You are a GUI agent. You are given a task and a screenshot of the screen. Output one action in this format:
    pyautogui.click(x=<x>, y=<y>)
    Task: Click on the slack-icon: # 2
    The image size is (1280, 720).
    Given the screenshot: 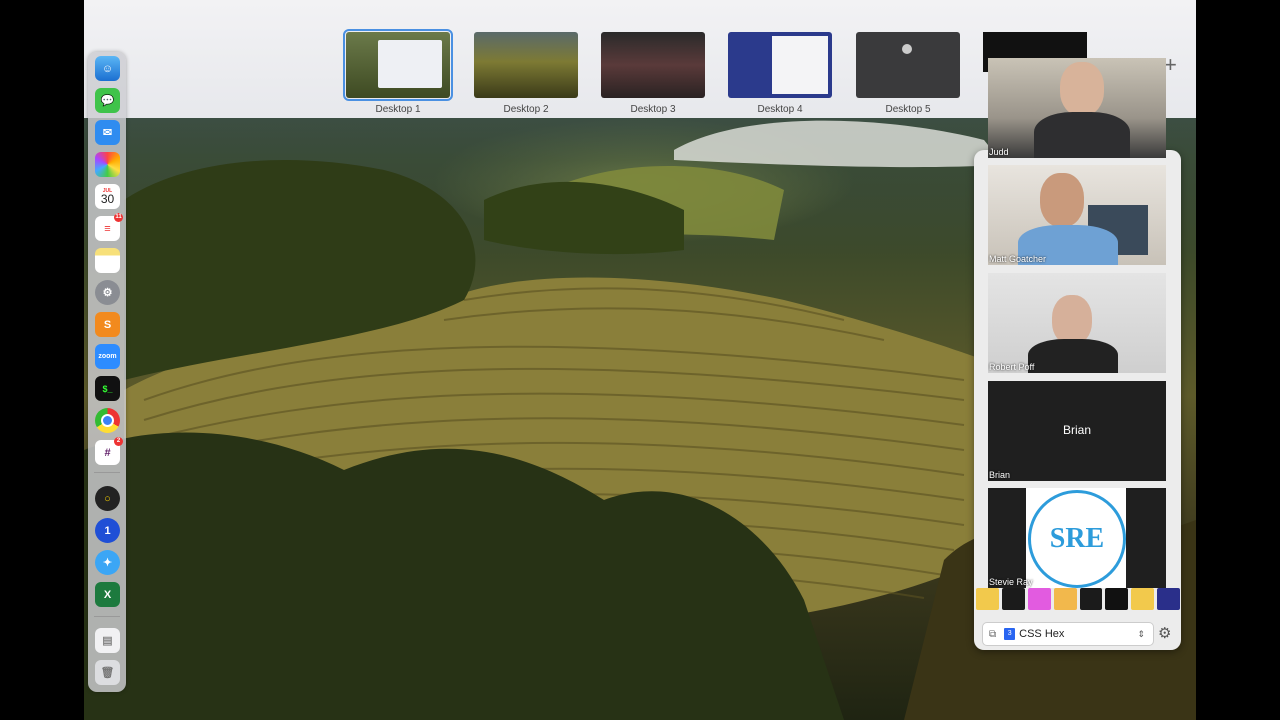 What is the action you would take?
    pyautogui.click(x=109, y=451)
    